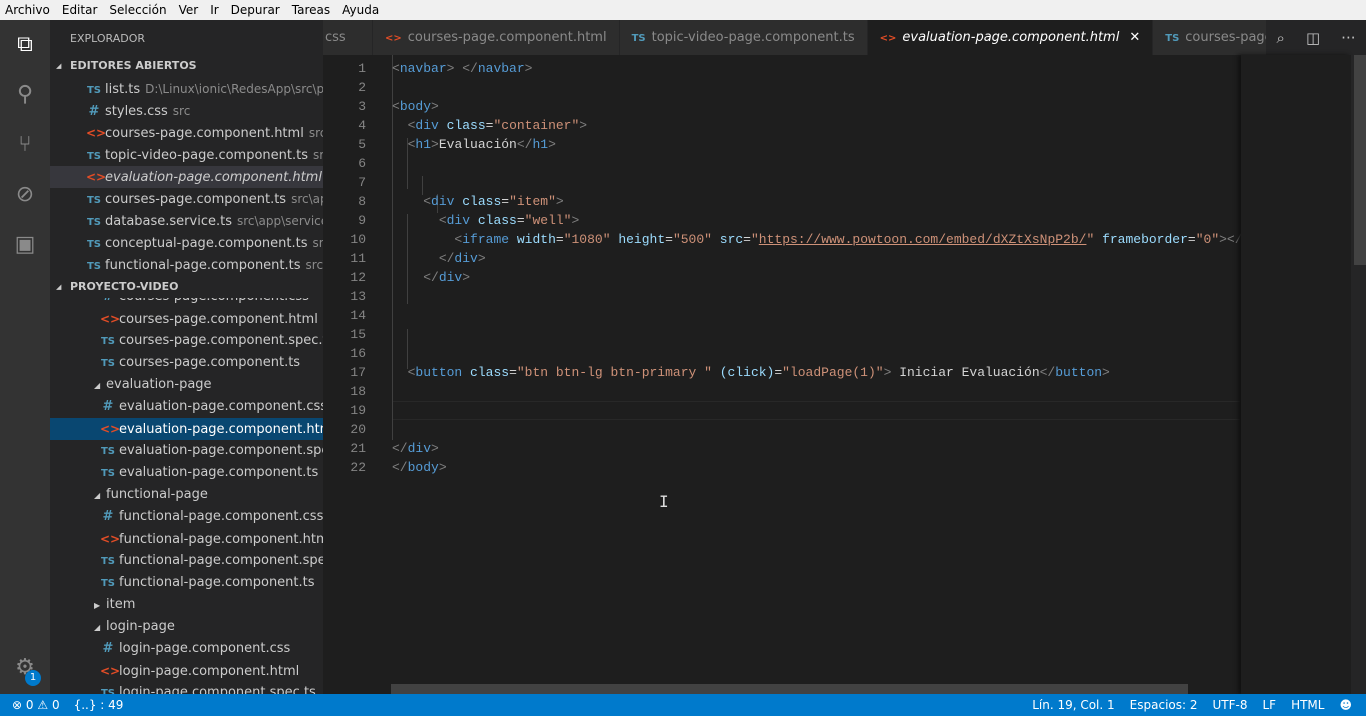 The width and height of the screenshot is (1366, 716). Describe the element at coordinates (482, 201) in the screenshot. I see `code-token: class` at that location.